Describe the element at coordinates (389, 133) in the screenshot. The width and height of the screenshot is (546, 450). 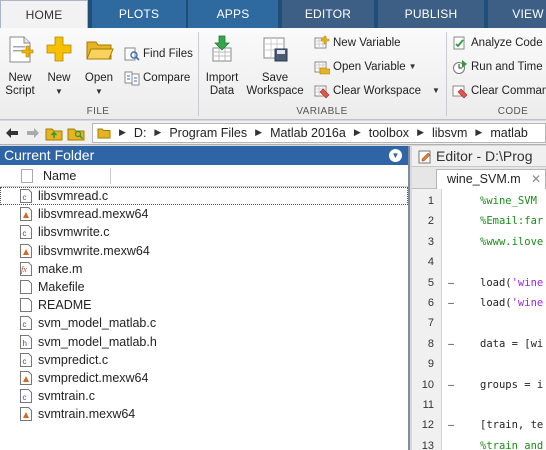
I see `breadcrumb-item-toolbox: toolbox` at that location.